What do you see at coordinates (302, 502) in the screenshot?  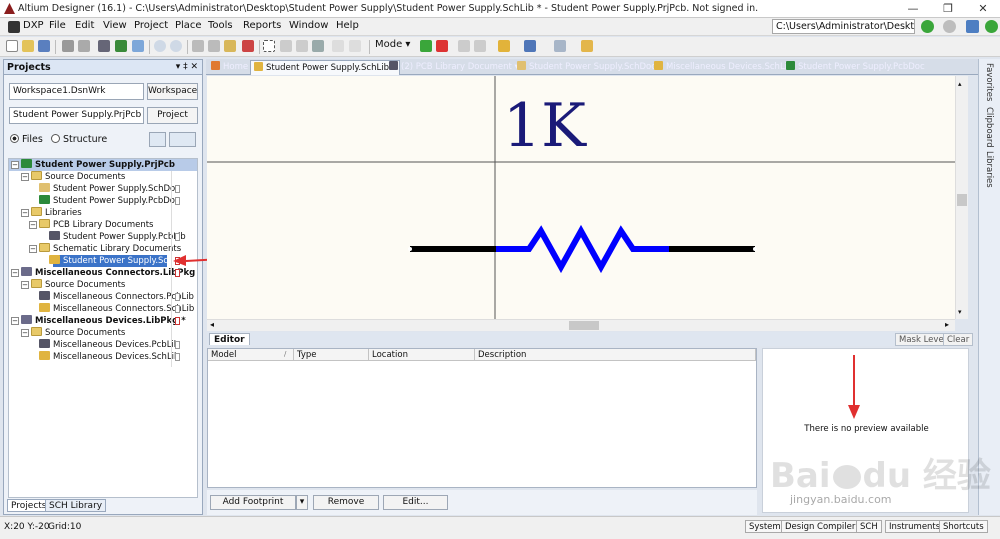 I see `add-footprint-dropdown-icon: ▾` at bounding box center [302, 502].